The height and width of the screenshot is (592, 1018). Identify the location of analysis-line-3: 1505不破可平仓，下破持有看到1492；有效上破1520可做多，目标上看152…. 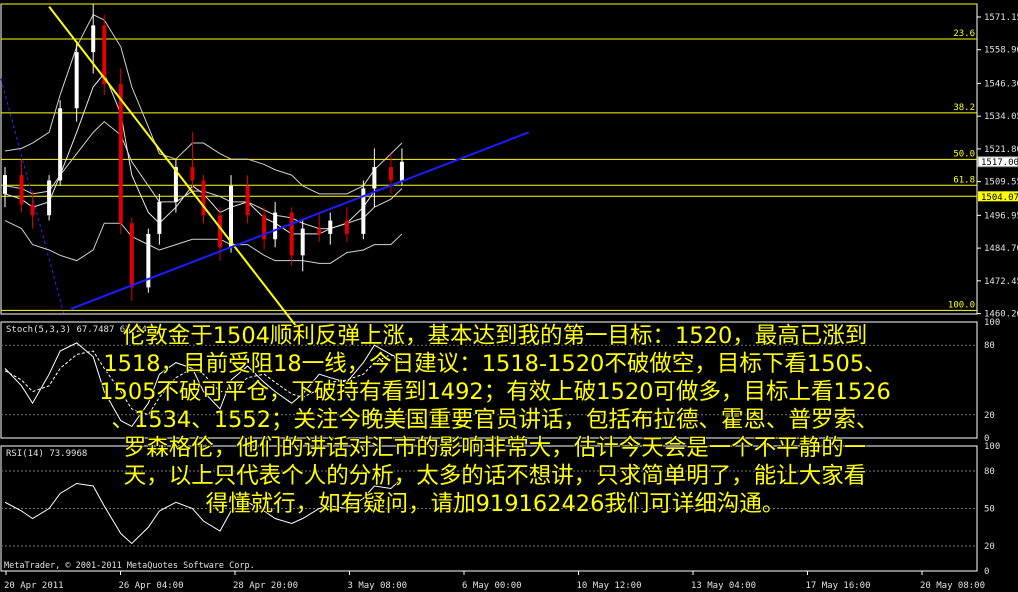
(494, 392).